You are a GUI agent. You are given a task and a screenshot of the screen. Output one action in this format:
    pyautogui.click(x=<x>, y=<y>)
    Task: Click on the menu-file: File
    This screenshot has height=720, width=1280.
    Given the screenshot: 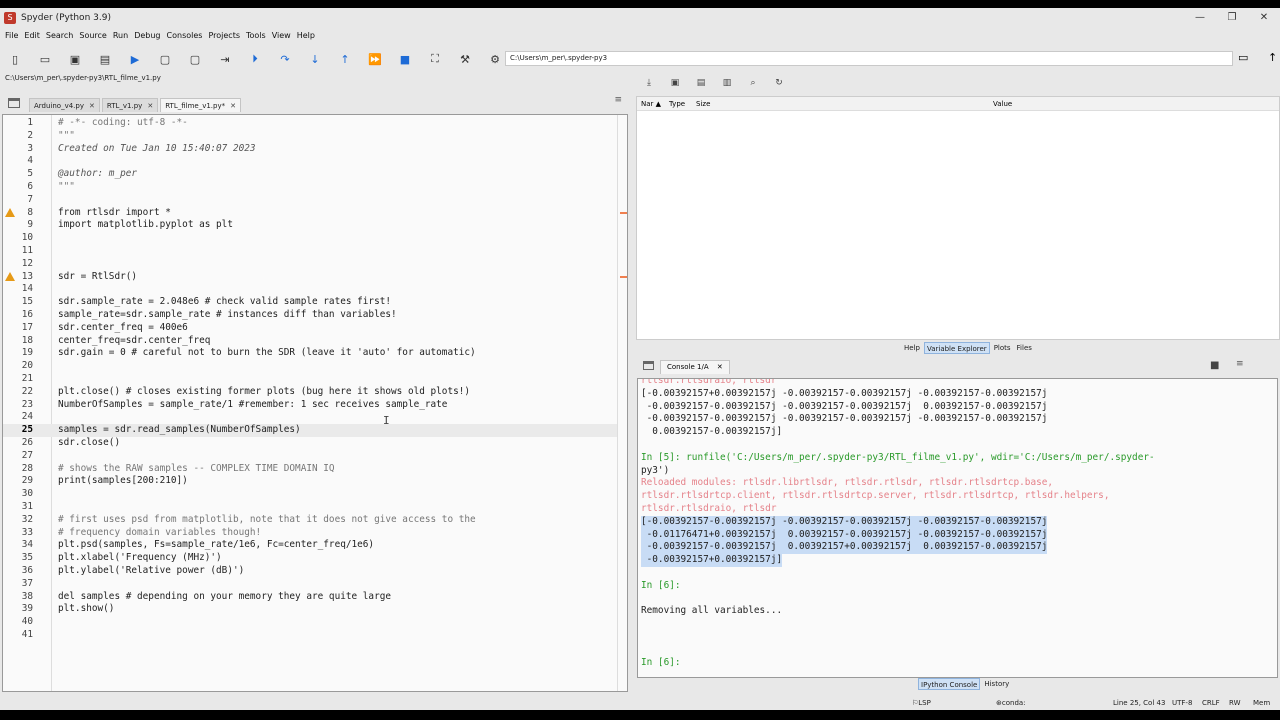 What is the action you would take?
    pyautogui.click(x=10, y=35)
    